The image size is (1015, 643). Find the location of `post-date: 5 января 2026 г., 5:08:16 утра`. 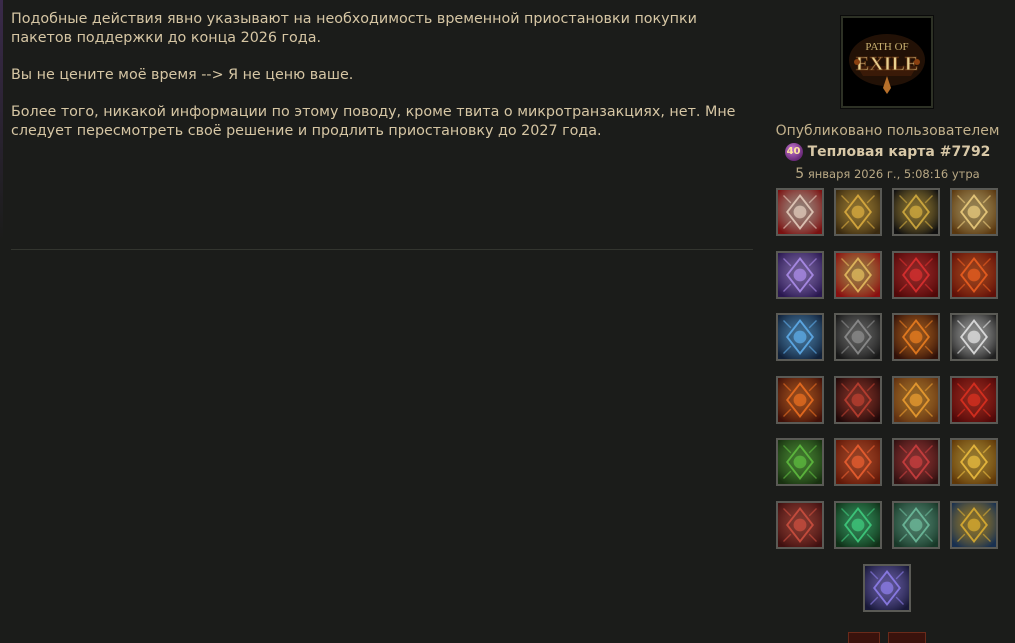

post-date: 5 января 2026 г., 5:08:16 утра is located at coordinates (887, 174).